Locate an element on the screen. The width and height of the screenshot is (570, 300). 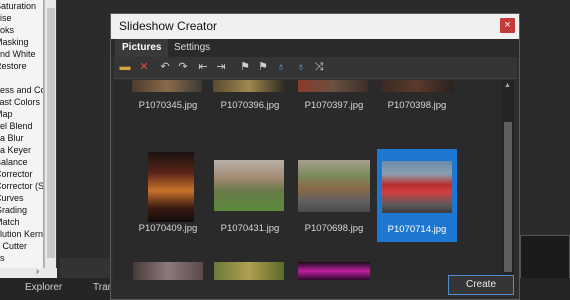
effect-item: nel Blend is located at coordinates (21, 126).